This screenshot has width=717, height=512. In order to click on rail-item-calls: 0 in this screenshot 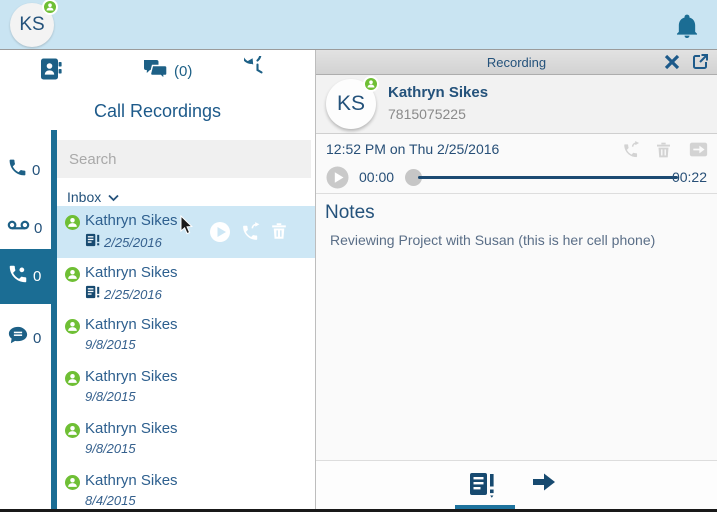, I will do `click(28, 170)`.